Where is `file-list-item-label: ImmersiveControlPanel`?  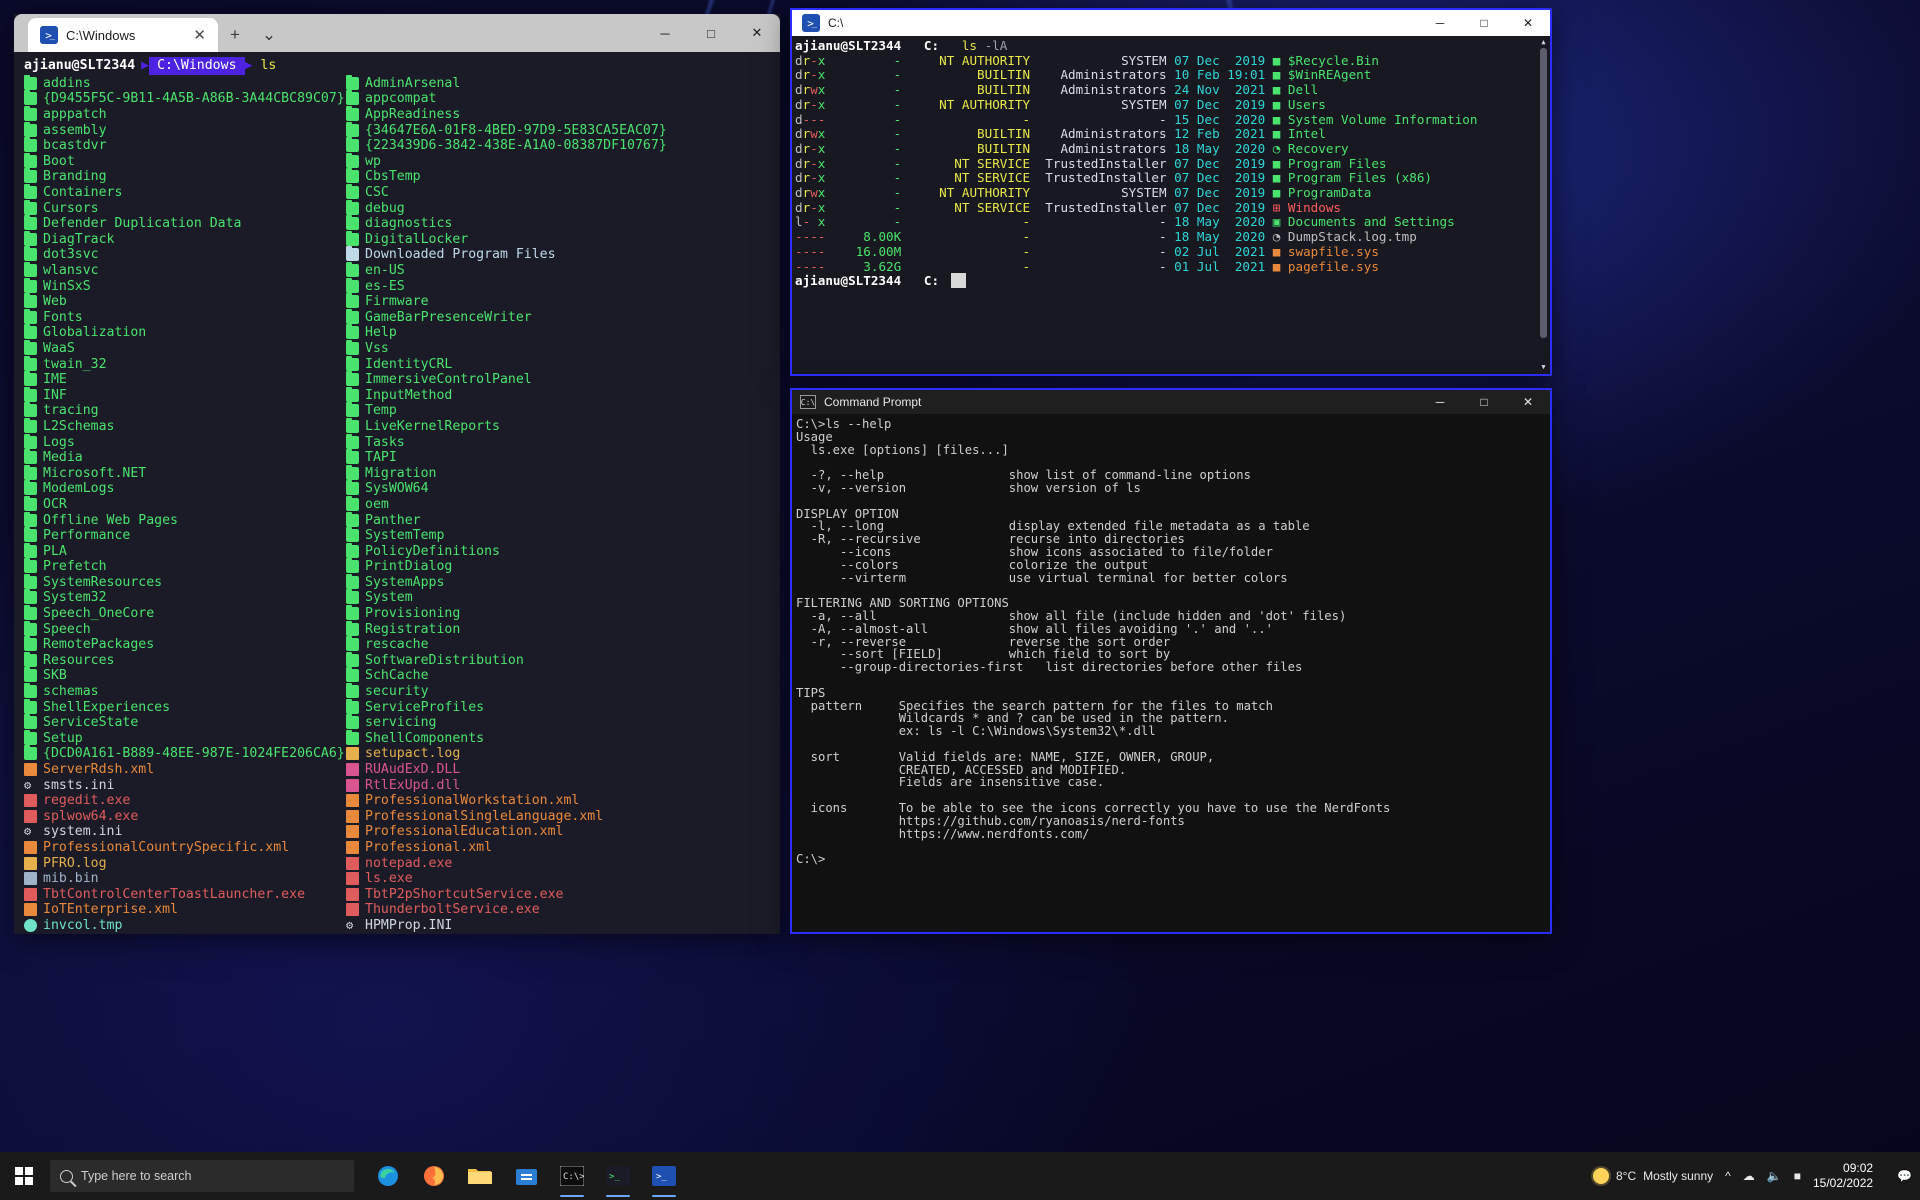
file-list-item-label: ImmersiveControlPanel is located at coordinates (448, 380).